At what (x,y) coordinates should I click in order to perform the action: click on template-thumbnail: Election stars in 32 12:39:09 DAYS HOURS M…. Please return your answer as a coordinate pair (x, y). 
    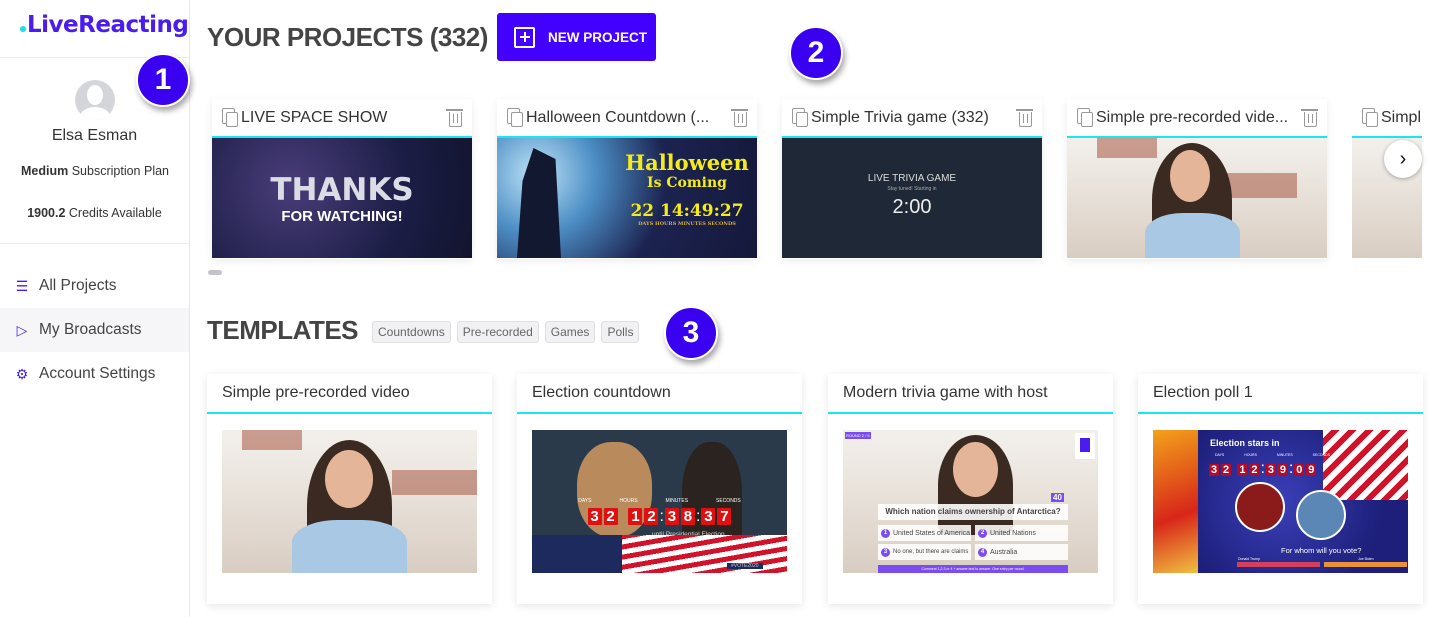
    Looking at the image, I should click on (1280, 501).